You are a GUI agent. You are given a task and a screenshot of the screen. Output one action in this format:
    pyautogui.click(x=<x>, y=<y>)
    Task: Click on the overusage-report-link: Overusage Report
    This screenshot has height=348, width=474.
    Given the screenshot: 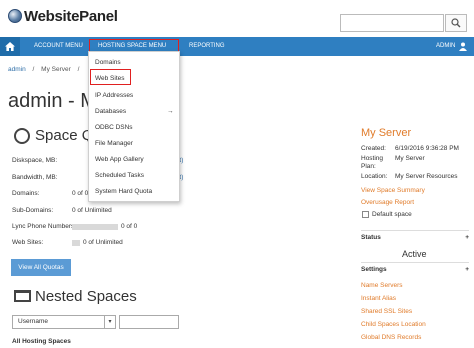 What is the action you would take?
    pyautogui.click(x=387, y=202)
    